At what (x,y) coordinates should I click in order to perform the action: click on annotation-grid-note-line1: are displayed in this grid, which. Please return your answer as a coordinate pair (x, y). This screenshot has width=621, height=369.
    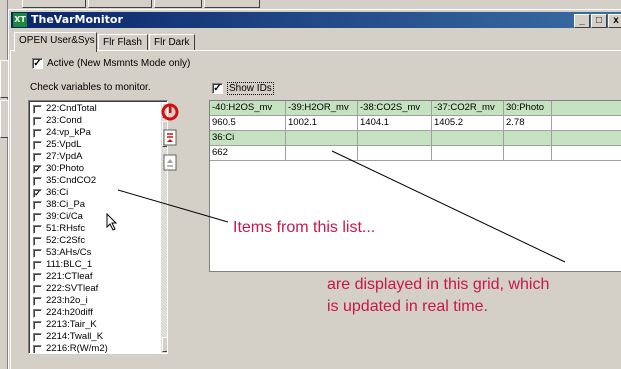
    Looking at the image, I should click on (438, 284).